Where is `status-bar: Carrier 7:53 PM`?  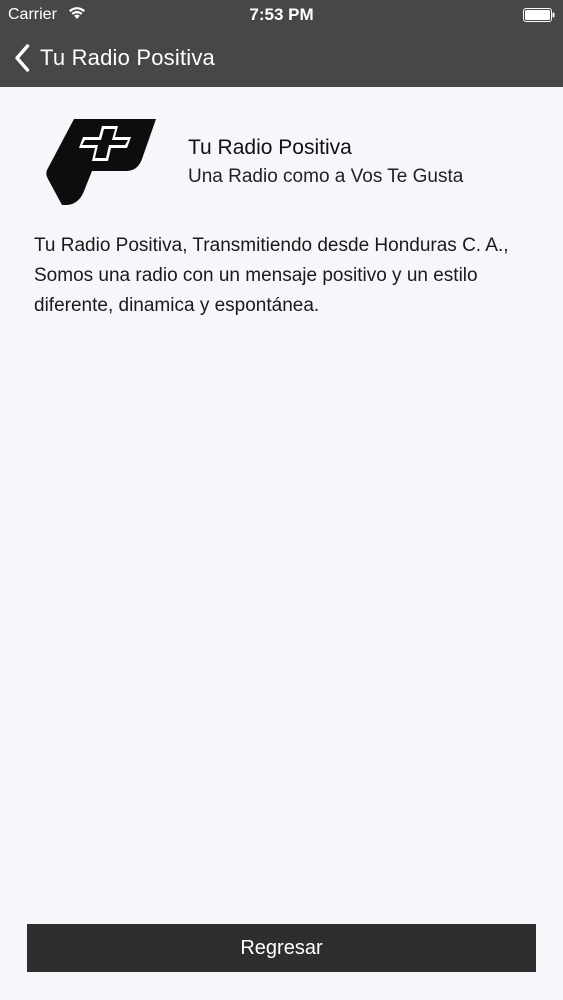
status-bar: Carrier 7:53 PM is located at coordinates (281, 15).